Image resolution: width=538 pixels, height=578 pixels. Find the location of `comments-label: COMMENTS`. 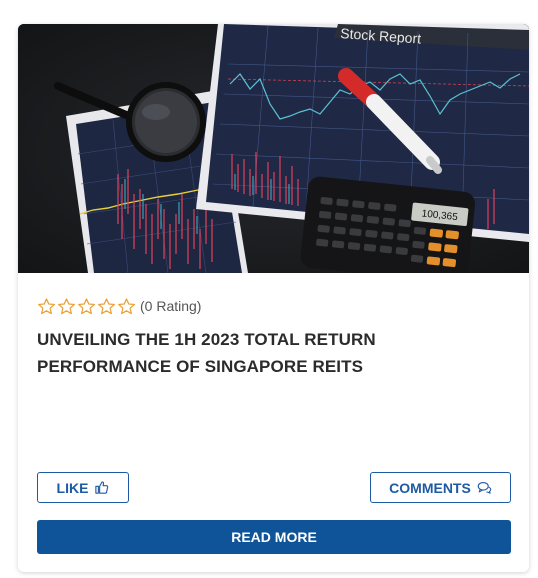

comments-label: COMMENTS is located at coordinates (430, 487).